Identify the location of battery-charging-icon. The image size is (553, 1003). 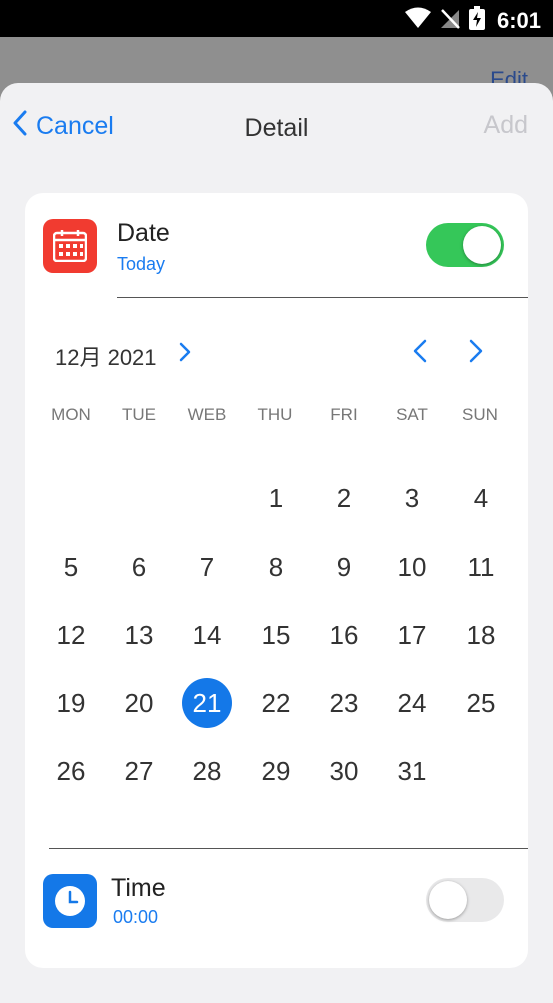
(476, 20).